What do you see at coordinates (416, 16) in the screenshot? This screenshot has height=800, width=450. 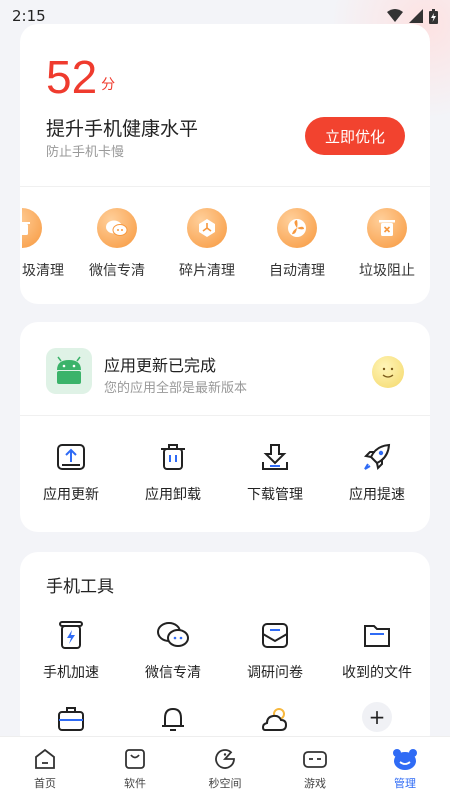 I see `cellular-icon` at bounding box center [416, 16].